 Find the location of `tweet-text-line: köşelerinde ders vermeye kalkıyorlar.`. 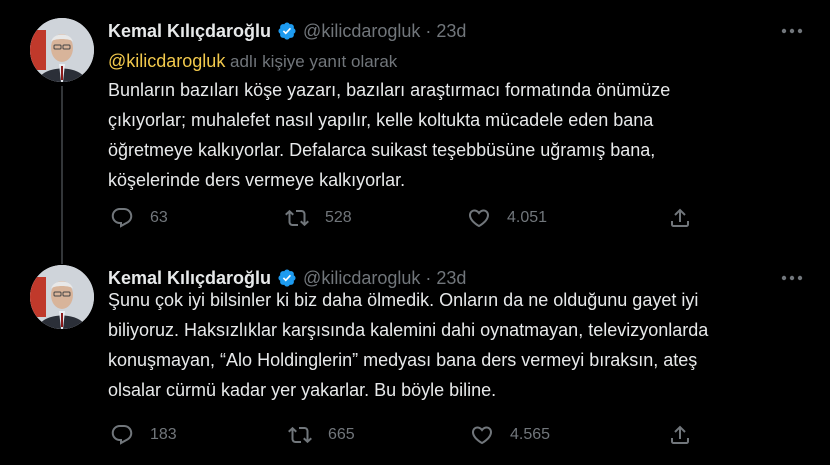

tweet-text-line: köşelerinde ders vermeye kalkıyorlar. is located at coordinates (257, 180).